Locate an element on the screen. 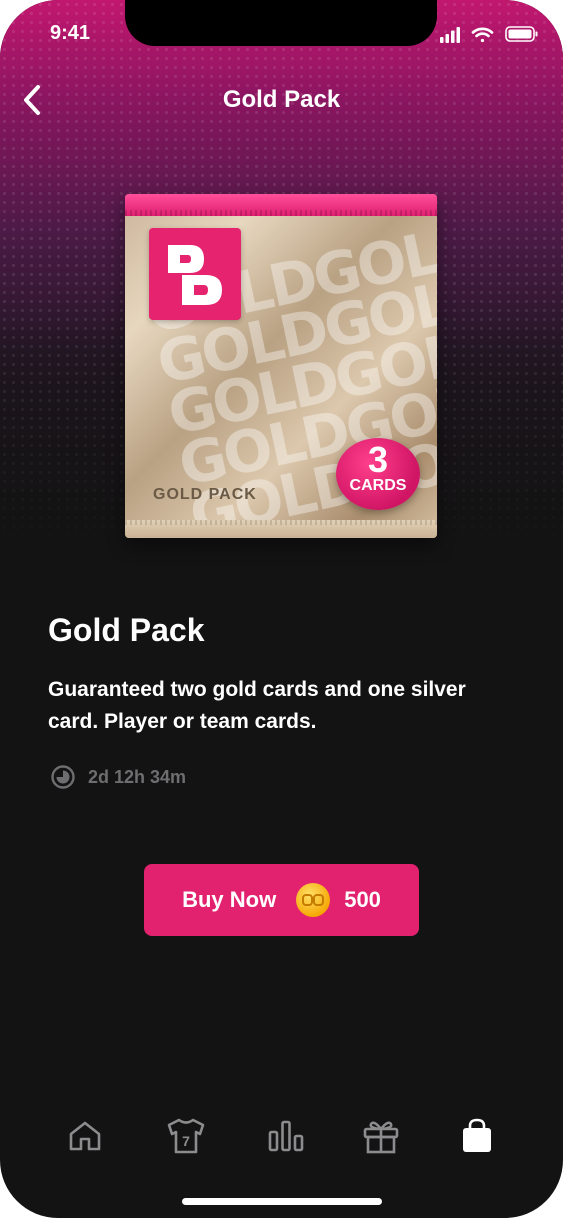  buy-now-label: Buy Now is located at coordinates (229, 899).